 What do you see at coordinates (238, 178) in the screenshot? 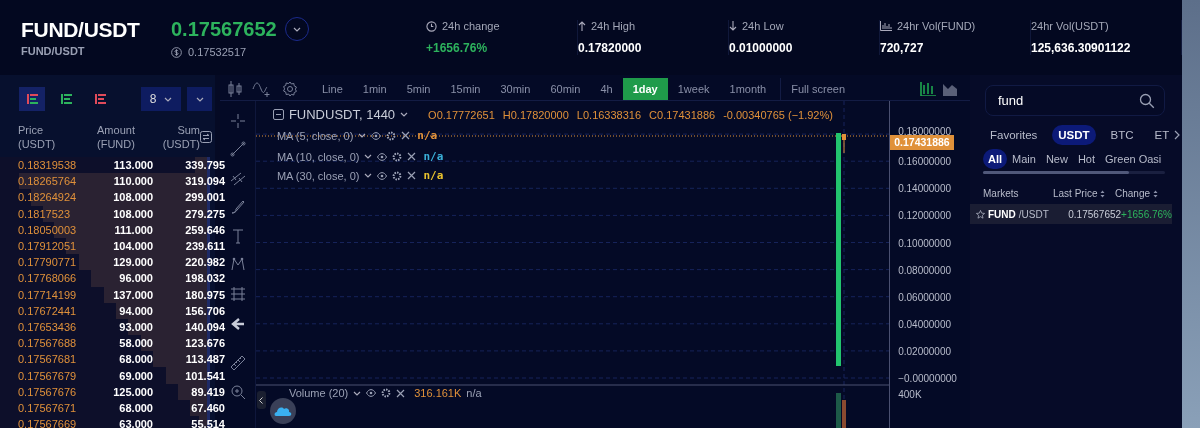
I see `parallel-lines-icon` at bounding box center [238, 178].